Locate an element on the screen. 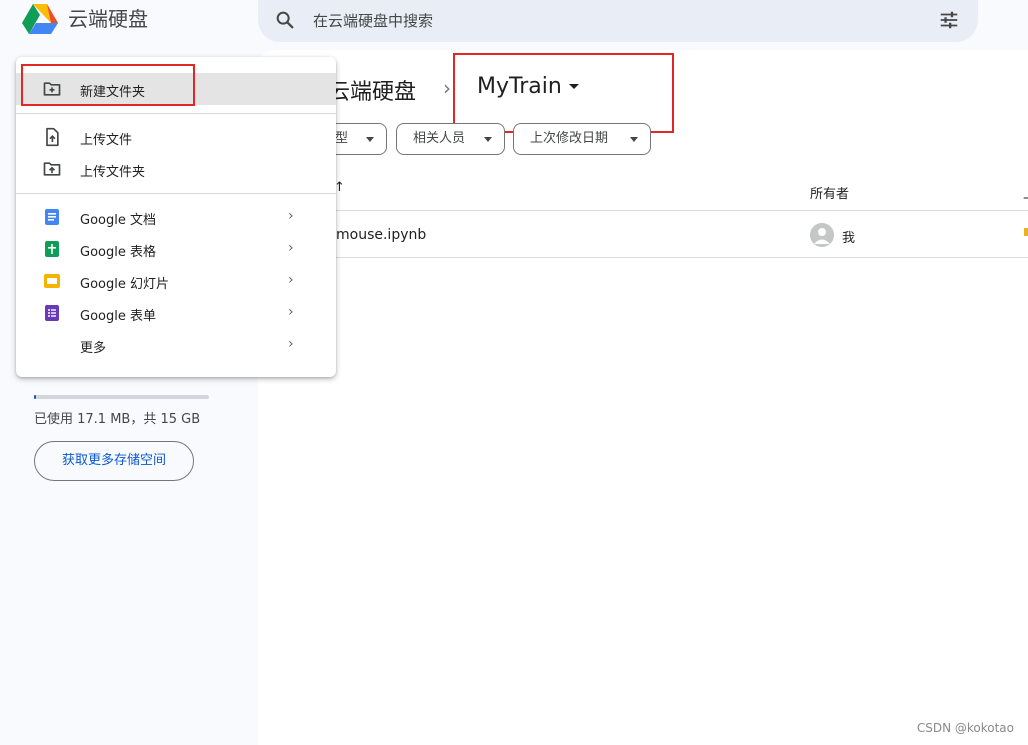 The height and width of the screenshot is (745, 1028). filter-chip-people: 相关人员 is located at coordinates (450, 139).